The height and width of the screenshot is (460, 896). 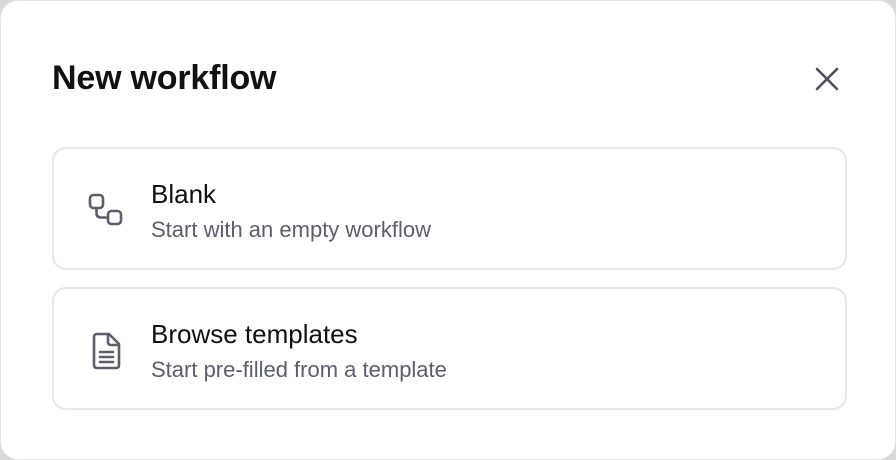 I want to click on option-description: Start pre-filled from a template, so click(x=299, y=369).